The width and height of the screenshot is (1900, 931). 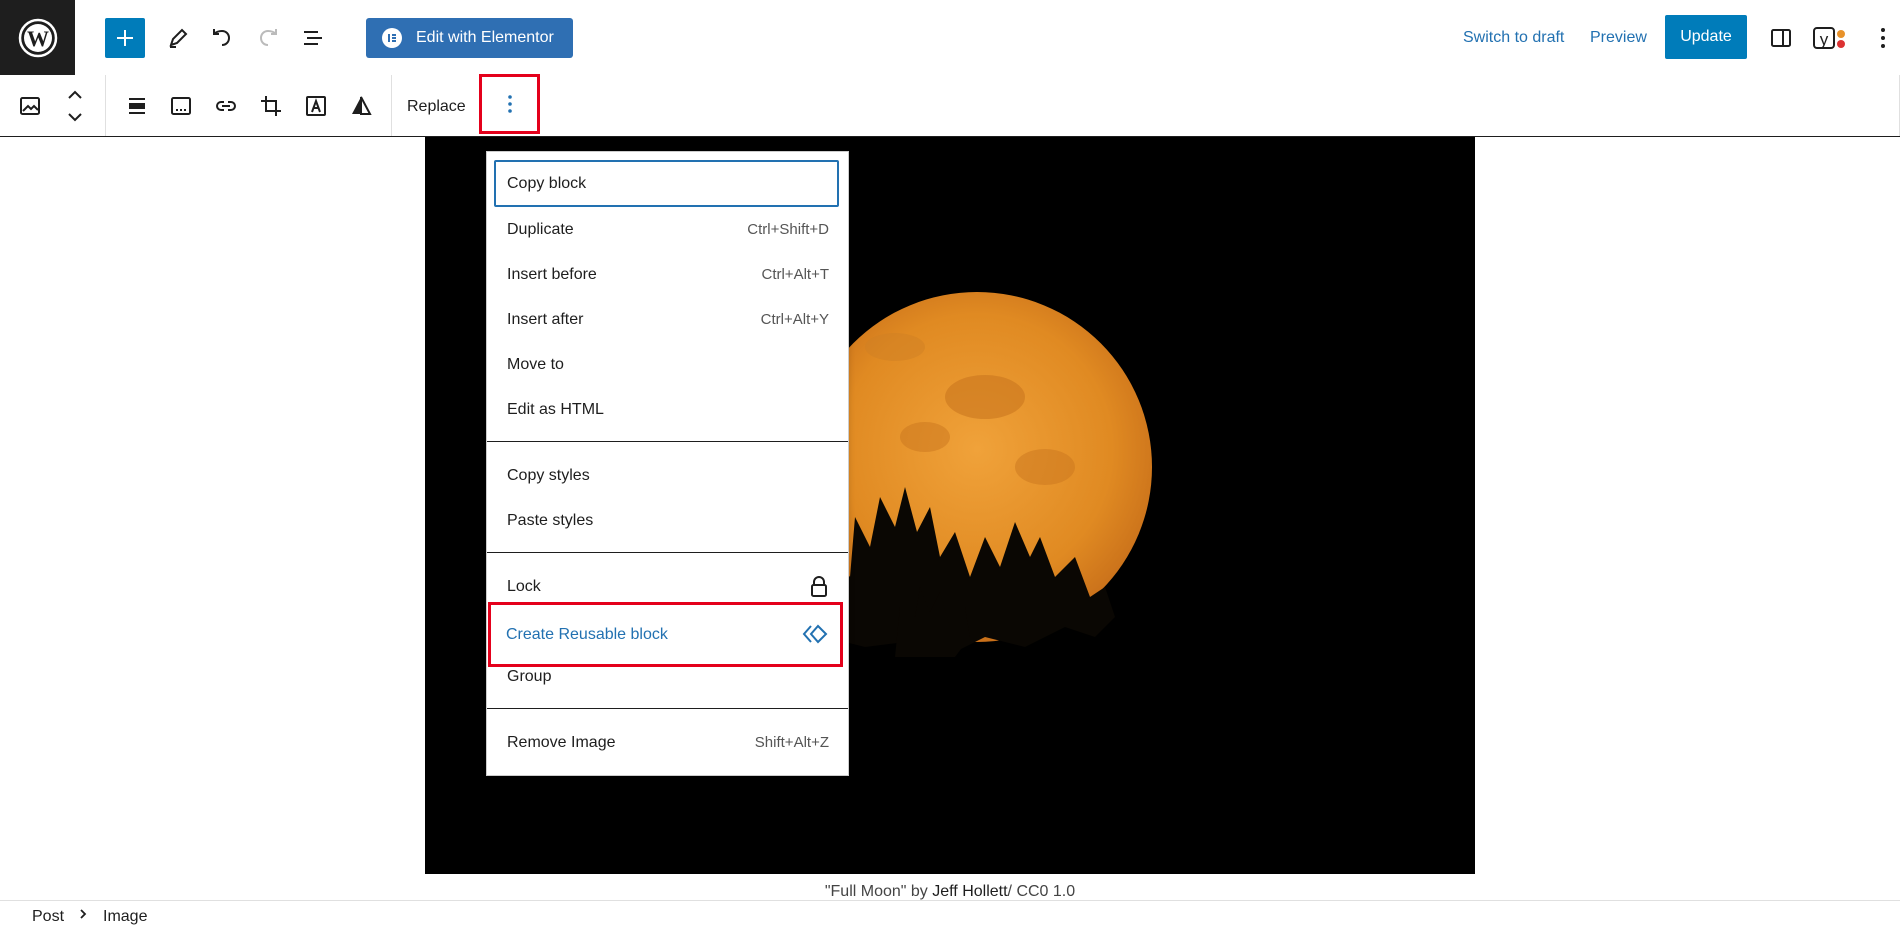 I want to click on menu-item-copy-styles: Copy styles, so click(x=667, y=476).